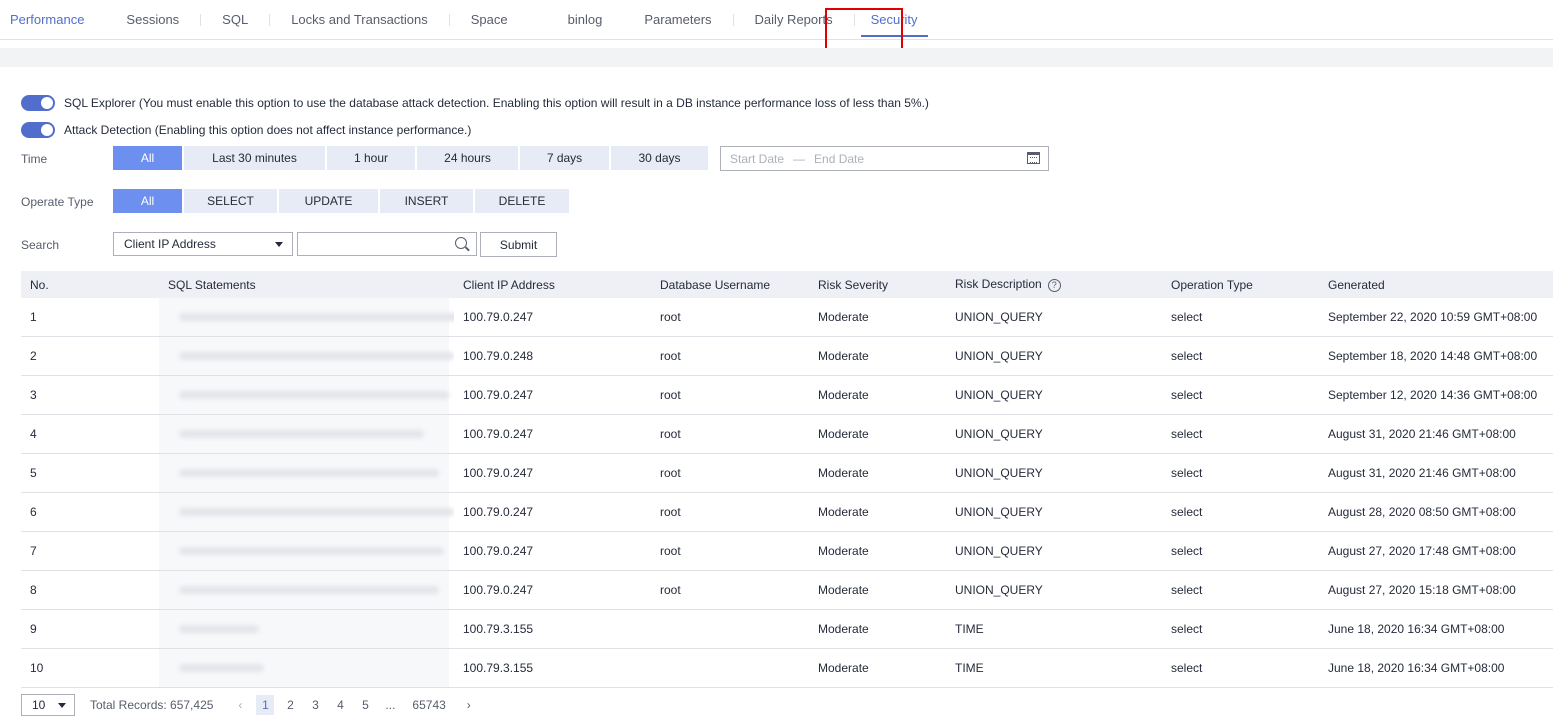 Image resolution: width=1553 pixels, height=725 pixels. Describe the element at coordinates (371, 158) in the screenshot. I see `time-1hour-button: 1 hour` at that location.